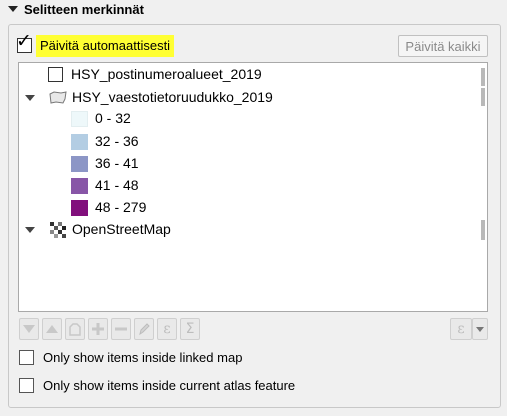 The width and height of the screenshot is (507, 416). I want to click on filter-expression-button: ε, so click(461, 329).